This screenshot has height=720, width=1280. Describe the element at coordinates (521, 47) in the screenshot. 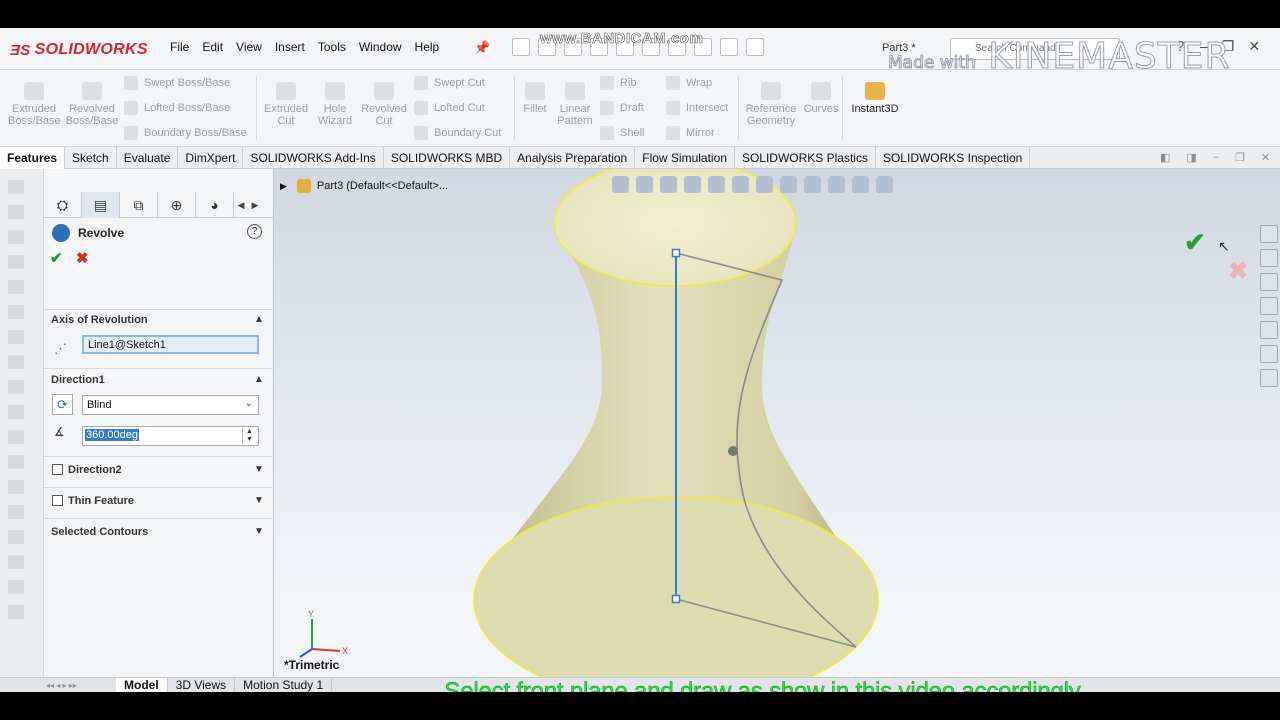

I see `home-icon` at that location.